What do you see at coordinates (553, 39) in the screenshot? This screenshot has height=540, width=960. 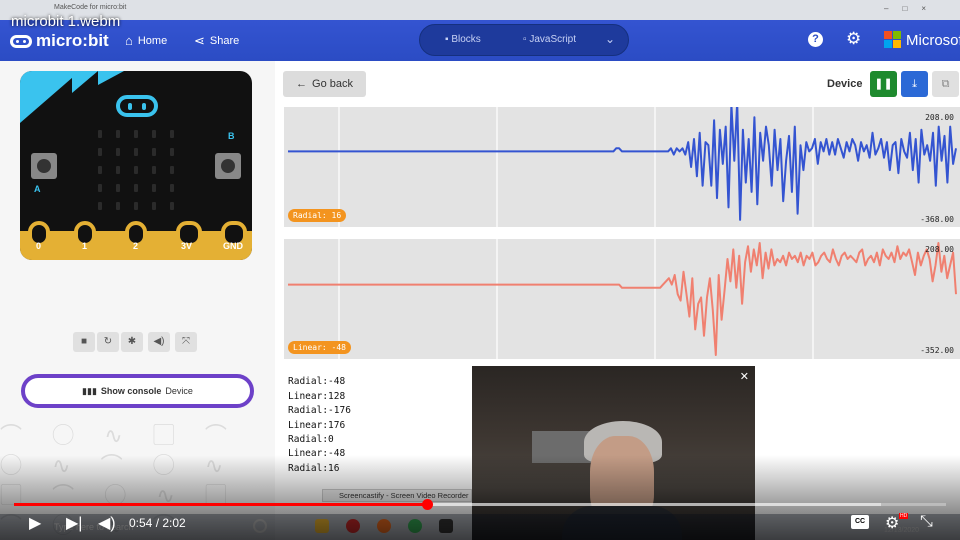 I see `javascript-label: JavaScript` at bounding box center [553, 39].